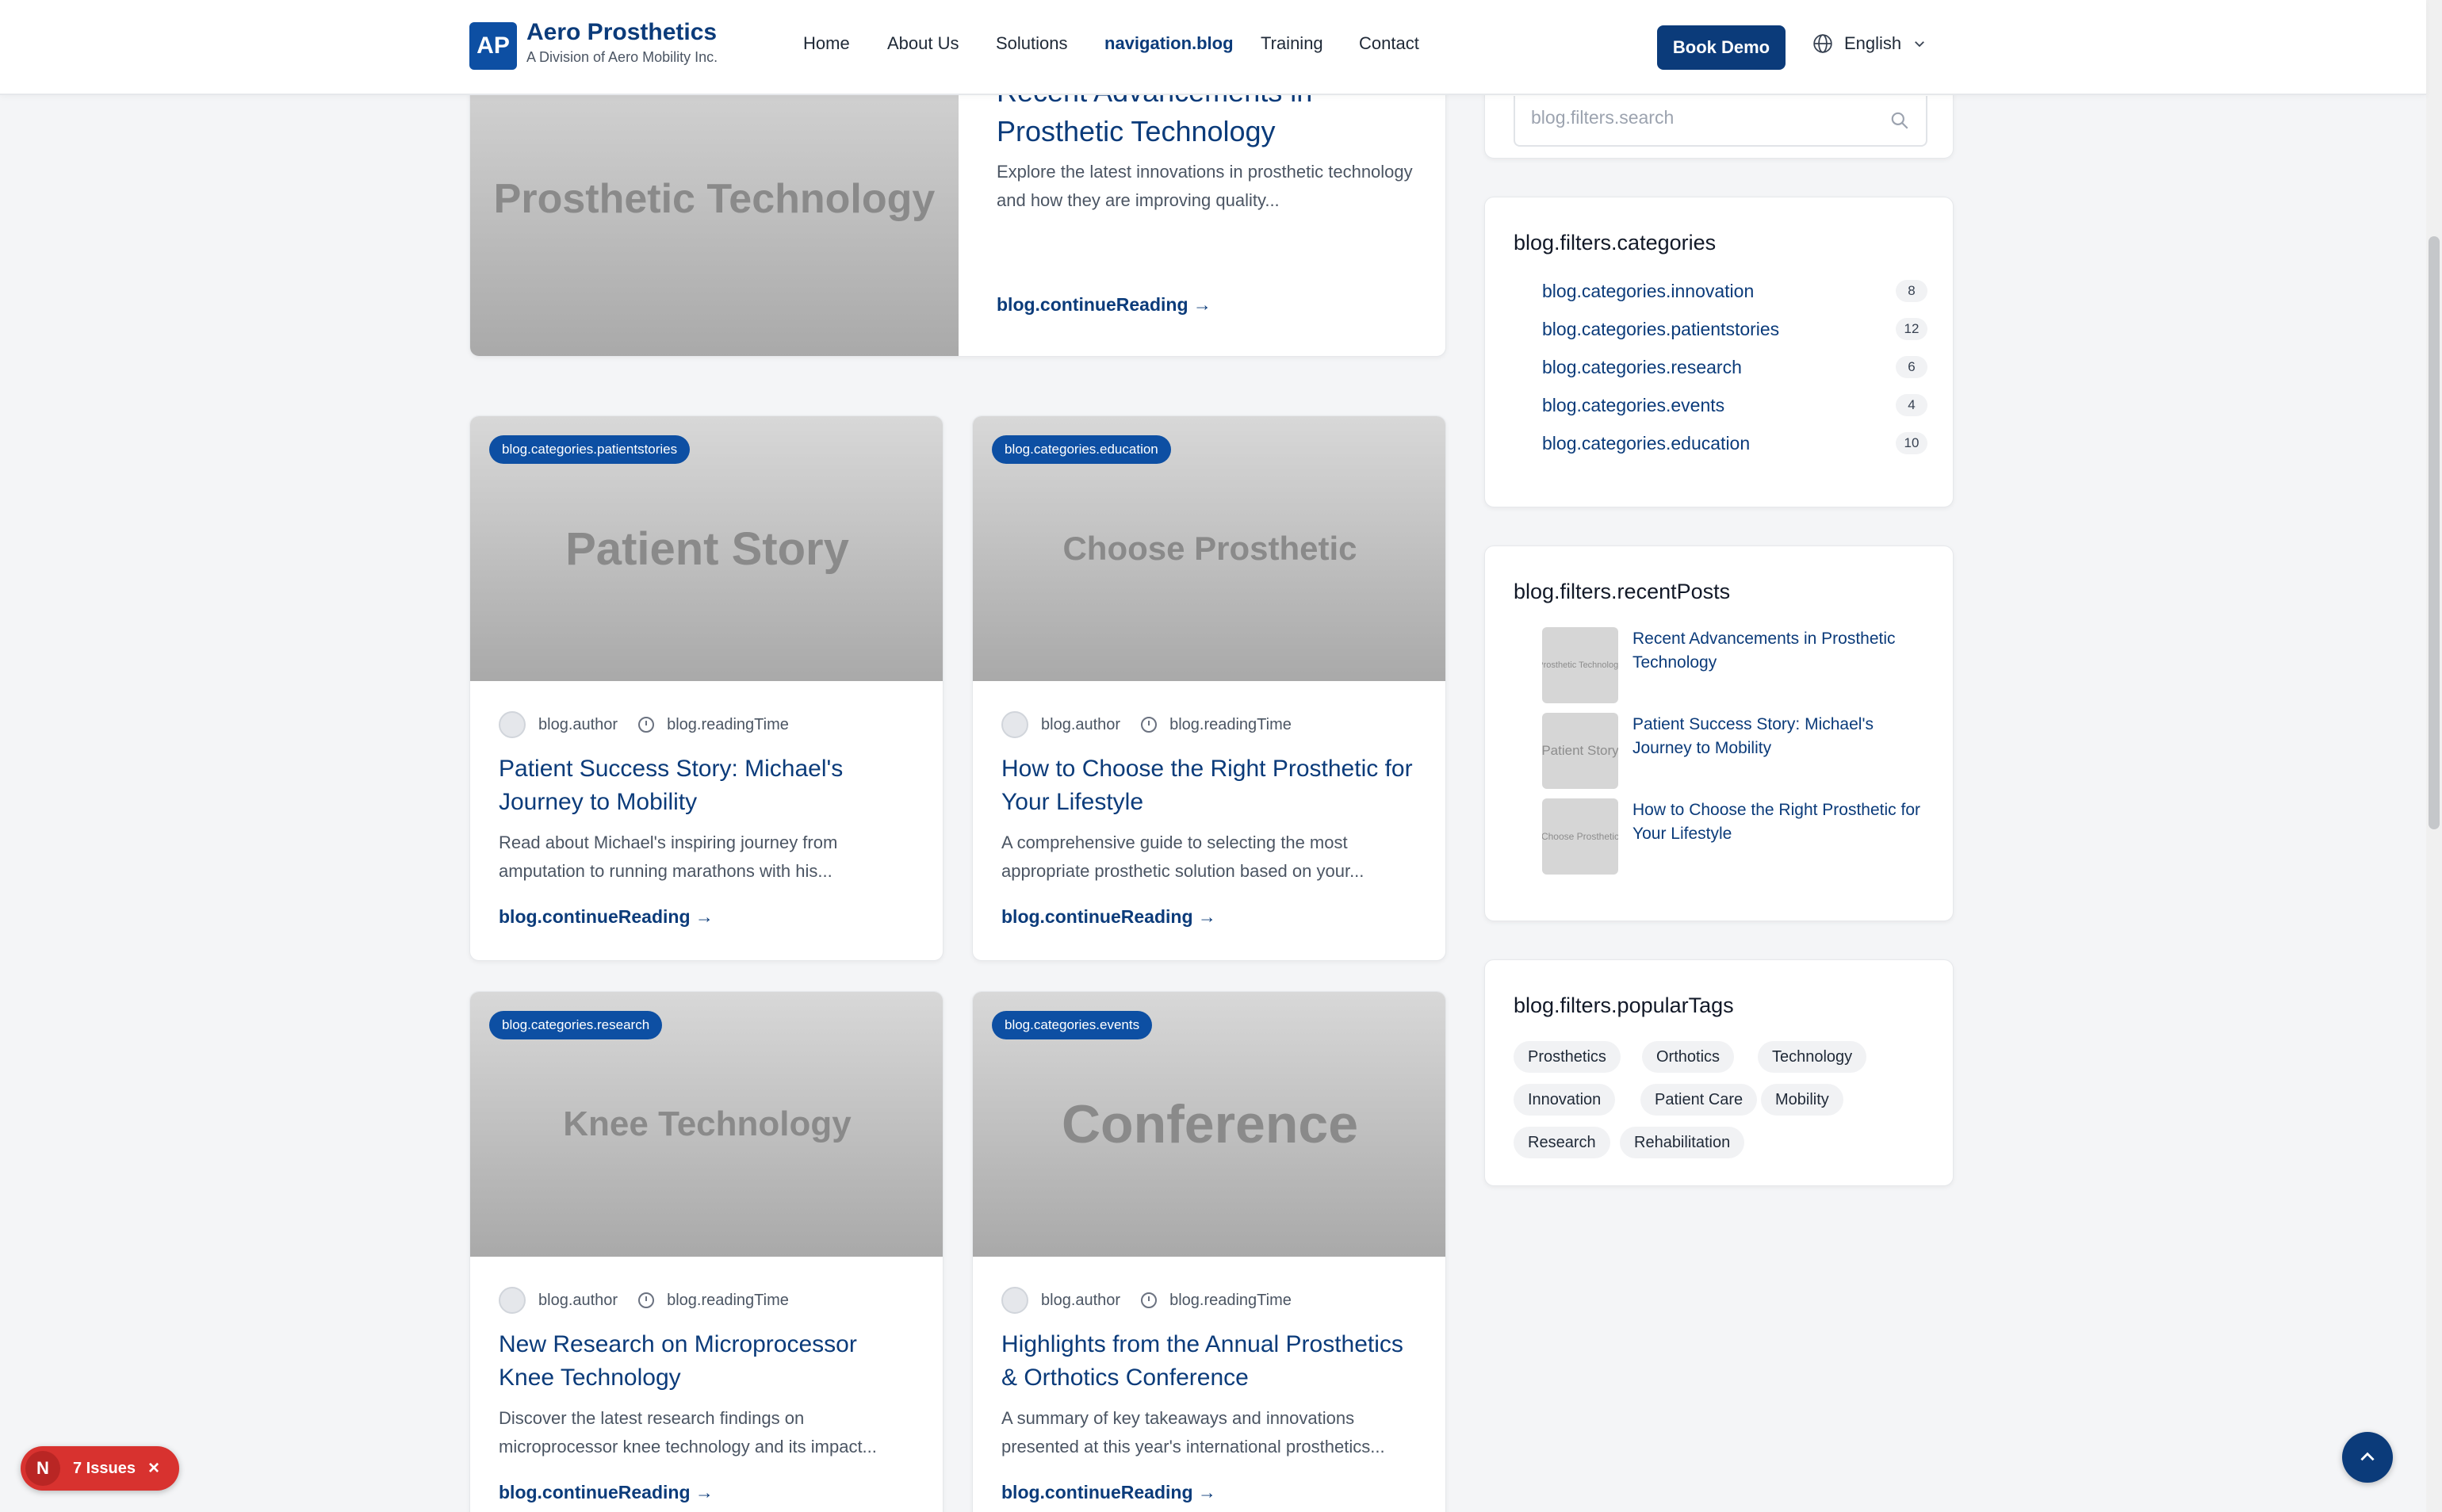  I want to click on recent-post-thumbnail: Prosthetic Technology, so click(1580, 665).